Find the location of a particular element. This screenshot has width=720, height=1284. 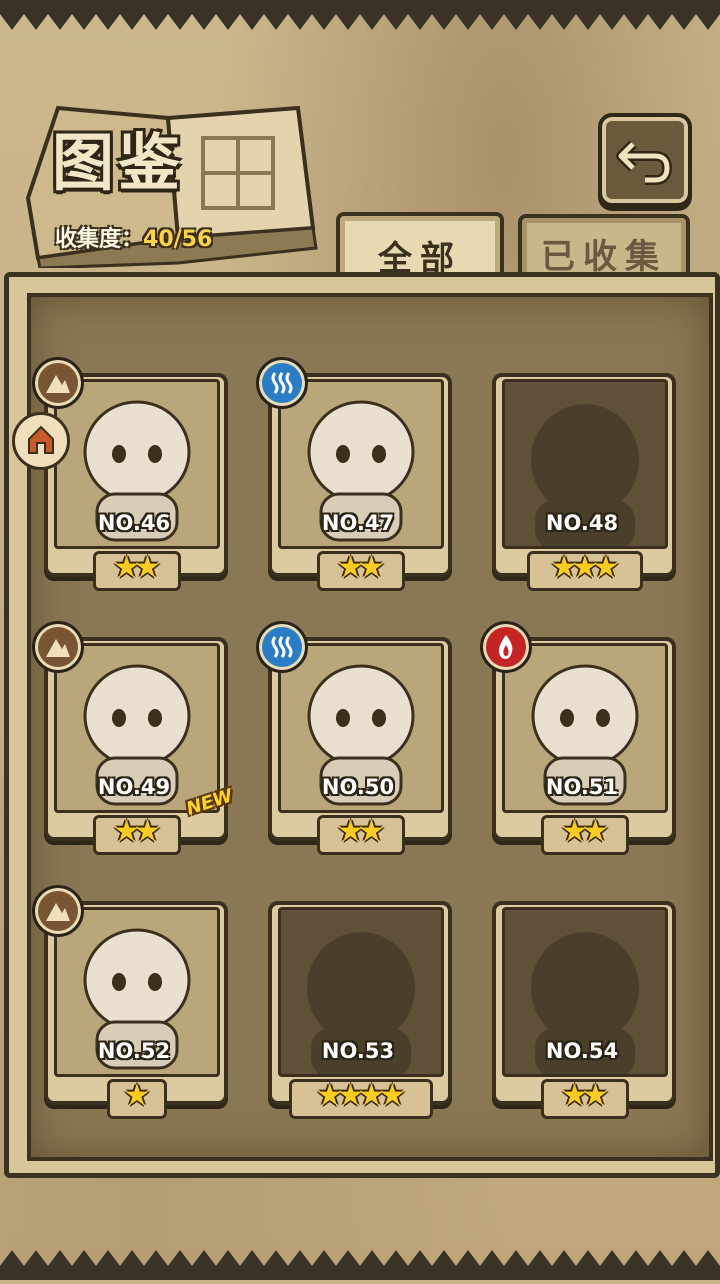

collection-label: 收集度： is located at coordinates (99, 239).